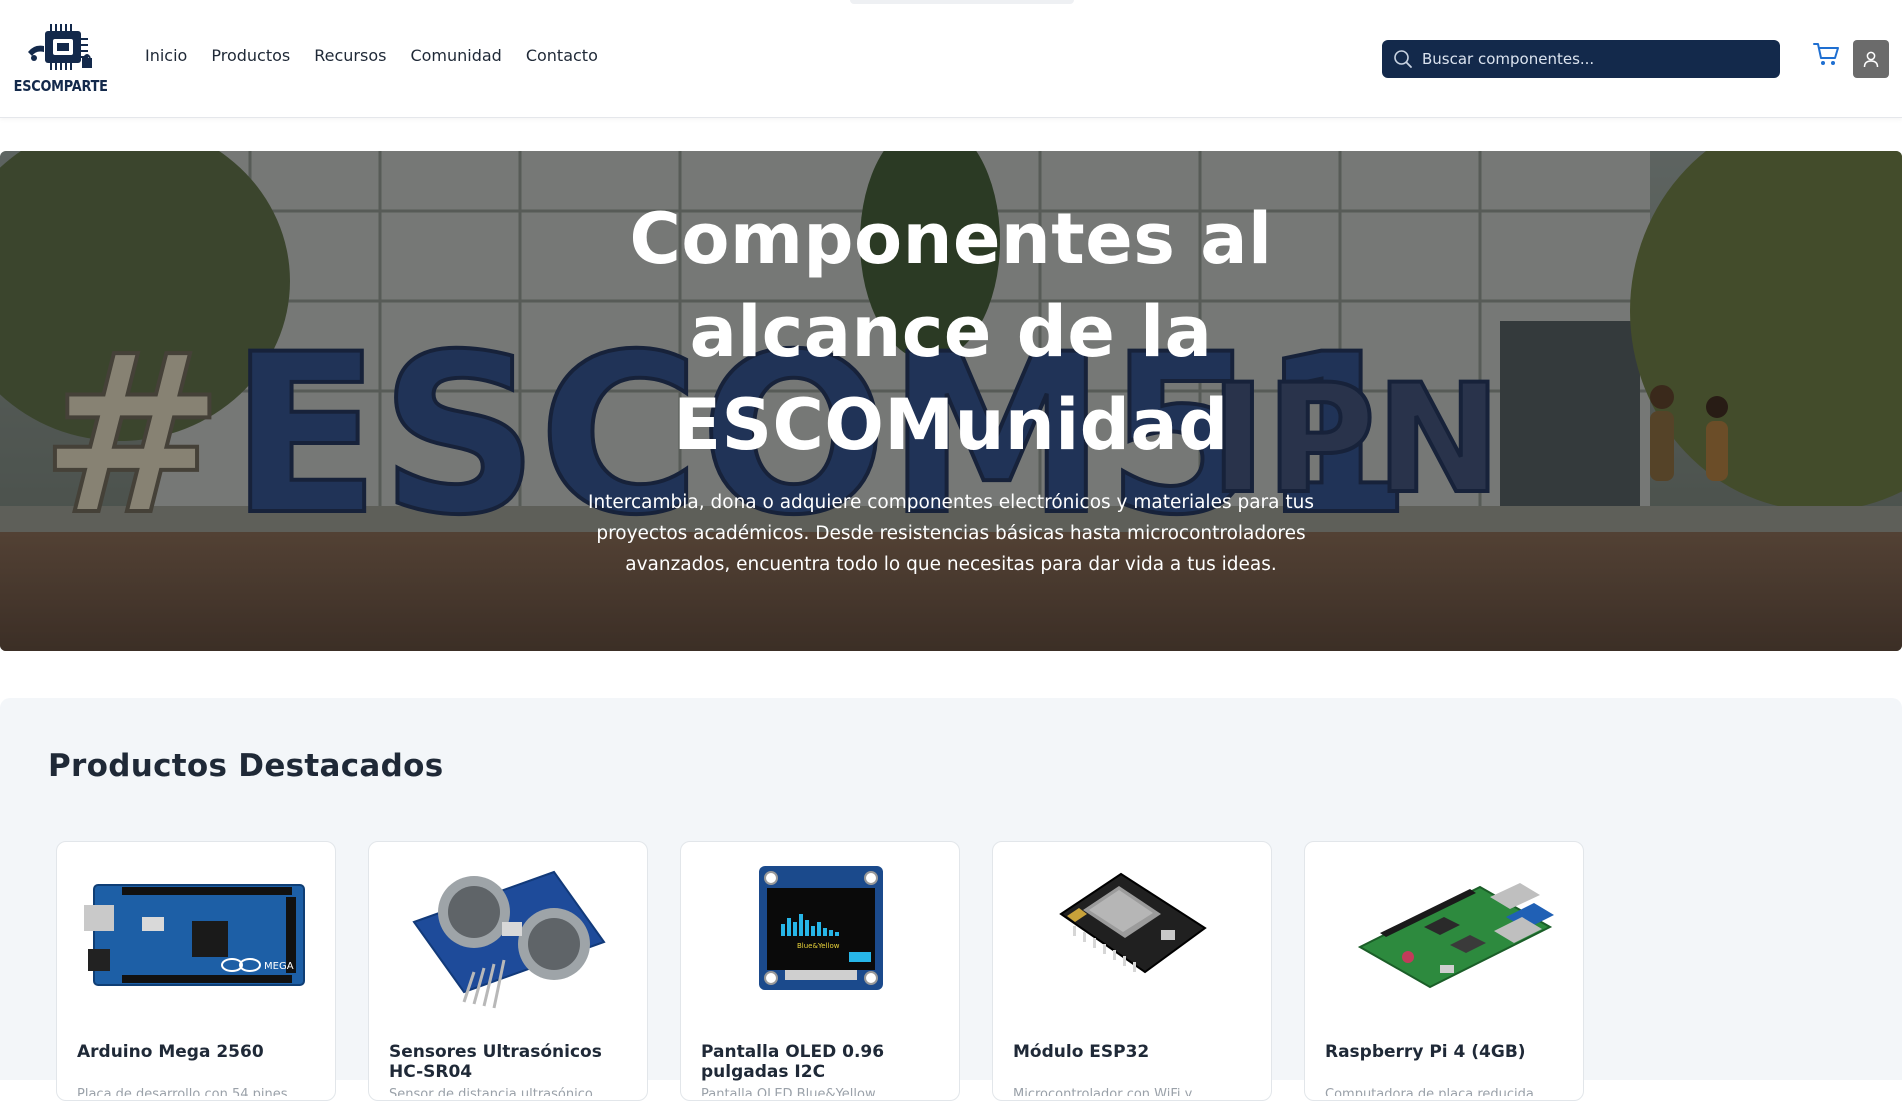  I want to click on nav-item-inicio: Inicio, so click(166, 55).